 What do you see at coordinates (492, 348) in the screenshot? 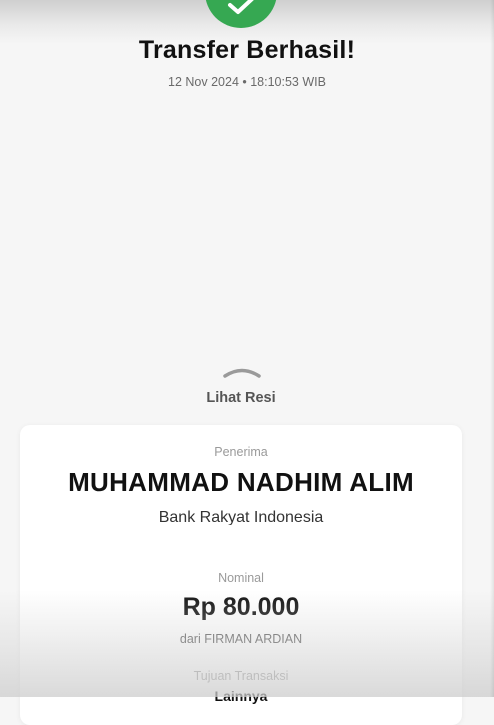
I see `right-edge-shadow` at bounding box center [492, 348].